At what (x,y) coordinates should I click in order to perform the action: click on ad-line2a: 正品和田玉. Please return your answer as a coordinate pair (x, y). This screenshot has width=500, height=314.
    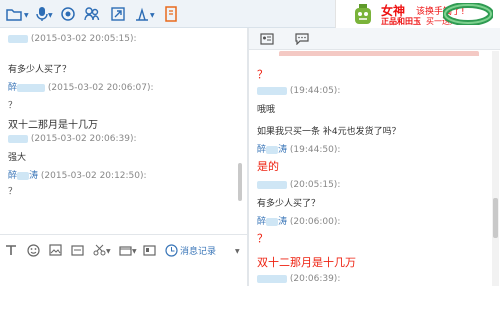
    Looking at the image, I should click on (401, 21).